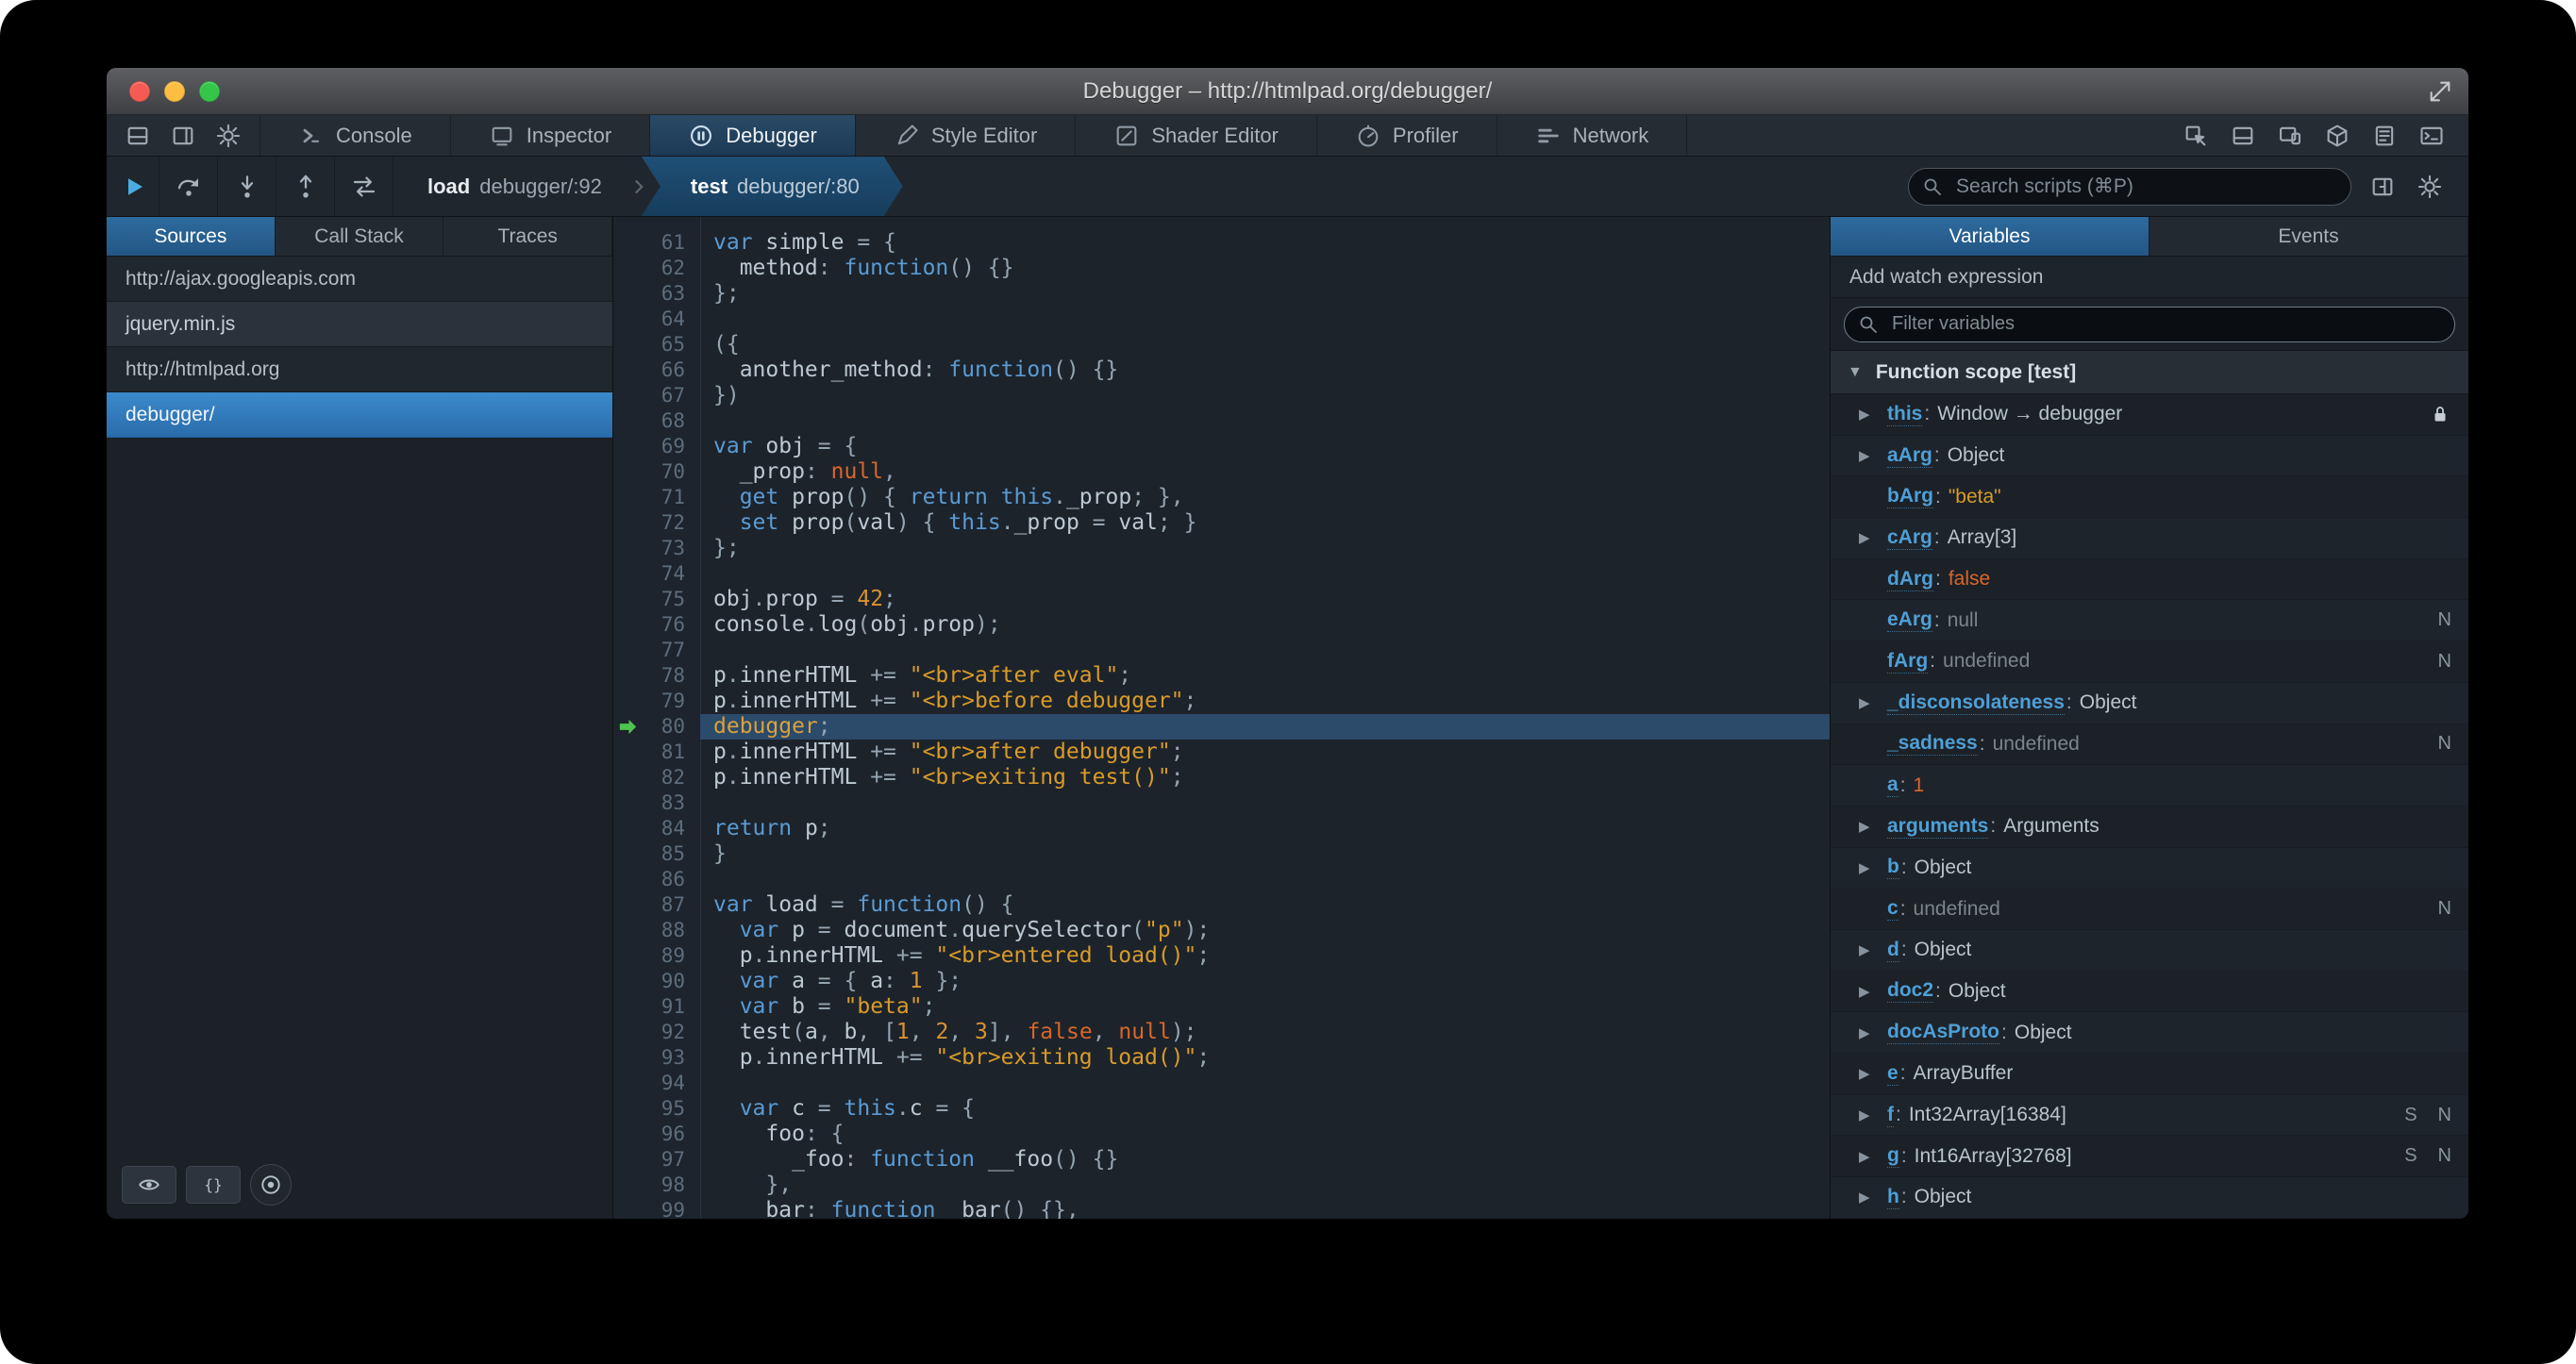 Image resolution: width=2576 pixels, height=1364 pixels. I want to click on responsive-design-button, so click(2290, 136).